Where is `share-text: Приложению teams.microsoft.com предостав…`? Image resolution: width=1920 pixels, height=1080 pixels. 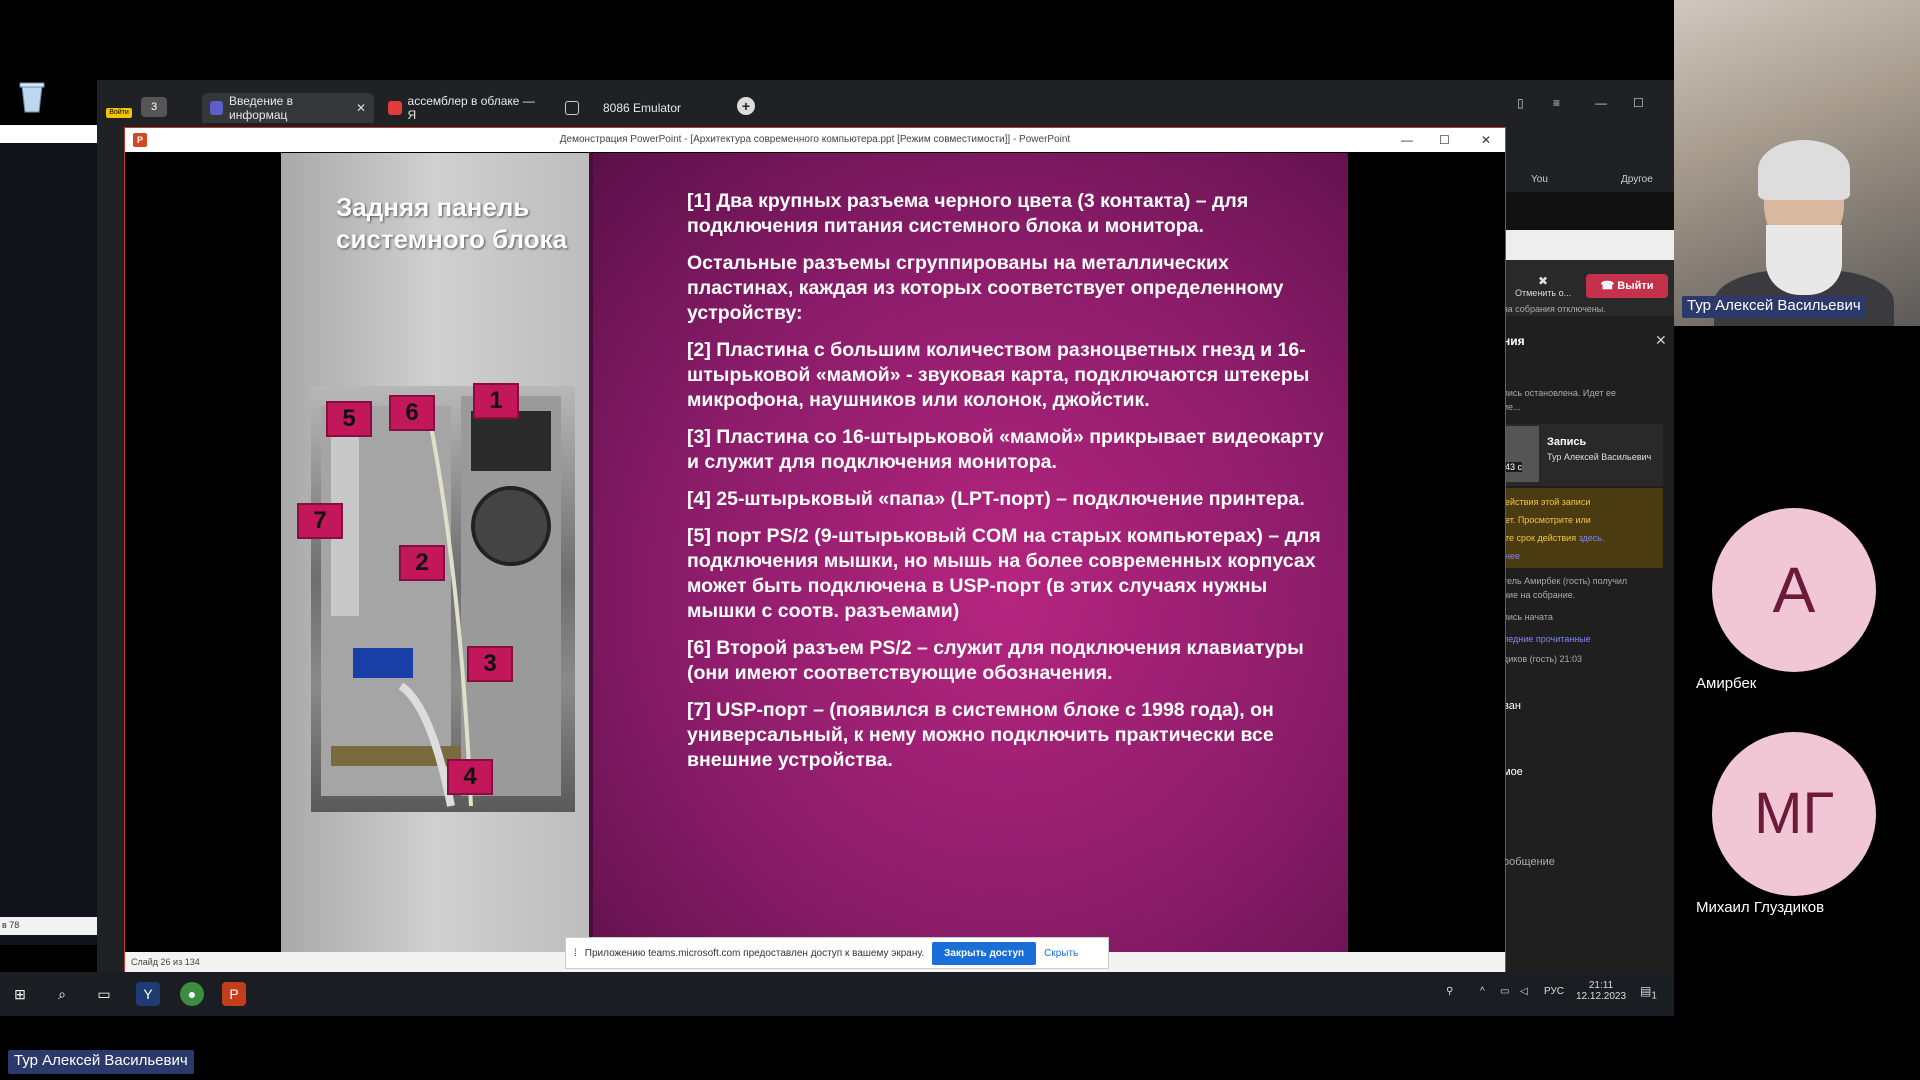 share-text: Приложению teams.microsoft.com предостав… is located at coordinates (754, 953).